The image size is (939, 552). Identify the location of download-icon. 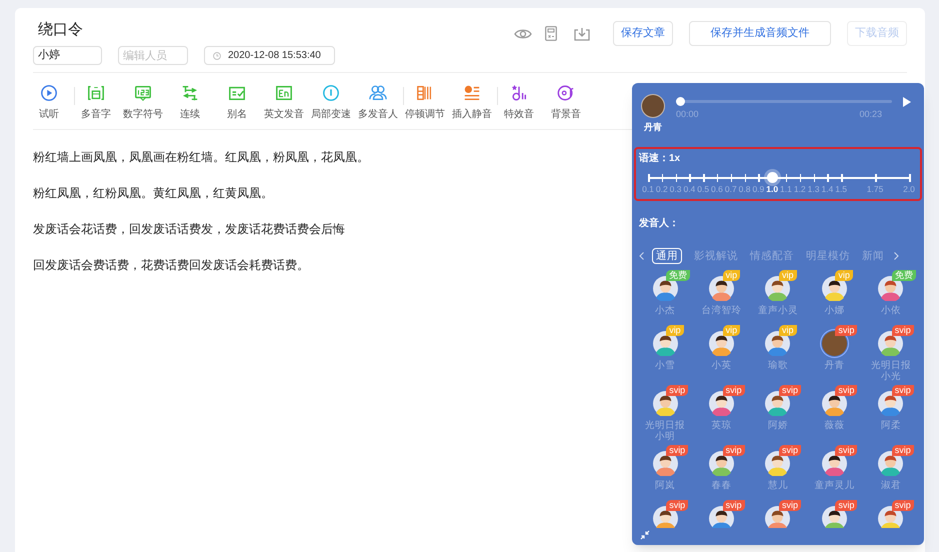
(582, 33).